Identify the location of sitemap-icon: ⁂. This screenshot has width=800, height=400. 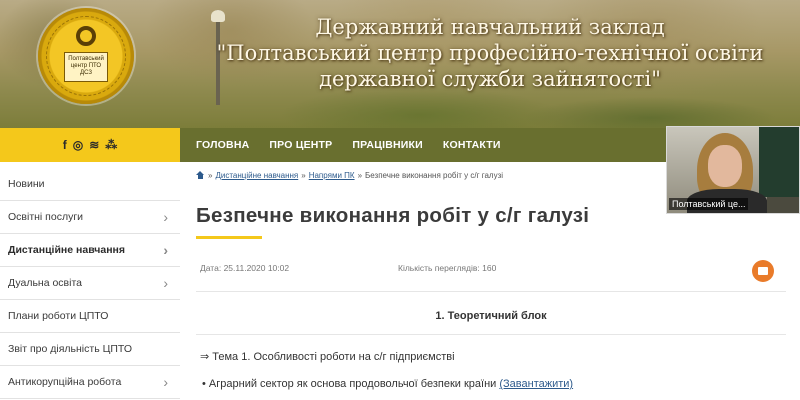
(111, 145).